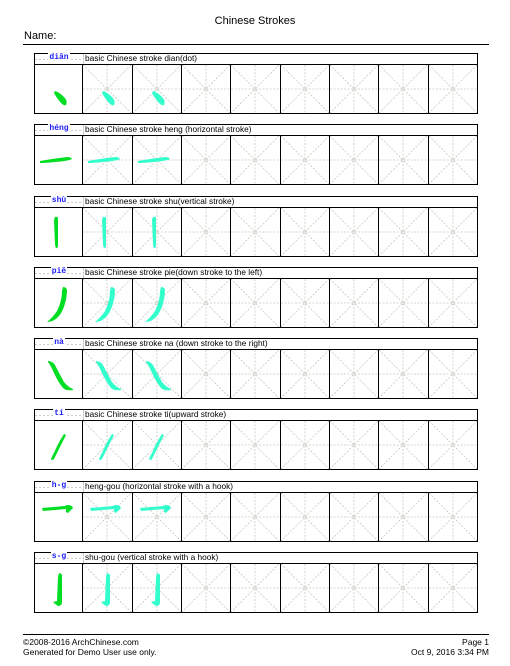  I want to click on trace-ti-stroke-icon, so click(156, 447).